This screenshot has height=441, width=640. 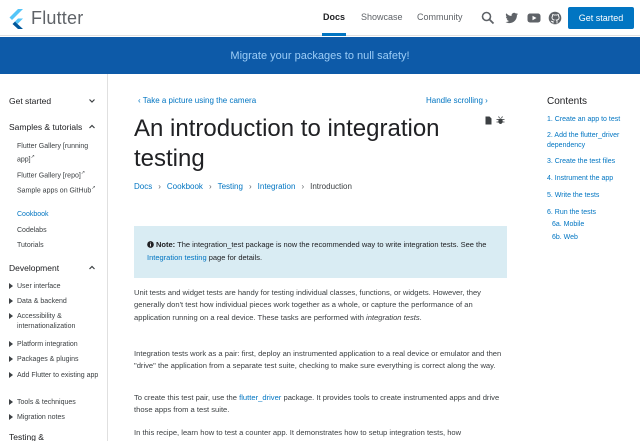 I want to click on integration-testing-link: Integration testing, so click(x=177, y=257).